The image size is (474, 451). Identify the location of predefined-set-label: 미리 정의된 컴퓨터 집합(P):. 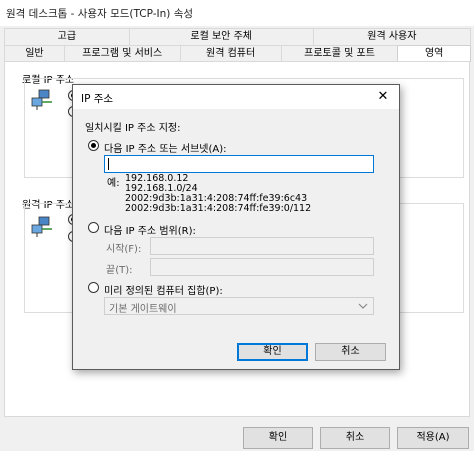
(163, 291).